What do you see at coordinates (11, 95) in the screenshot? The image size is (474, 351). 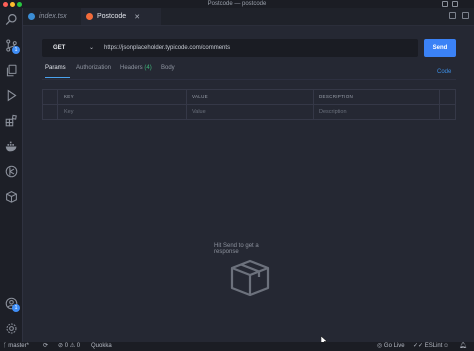 I see `run-debug-icon` at bounding box center [11, 95].